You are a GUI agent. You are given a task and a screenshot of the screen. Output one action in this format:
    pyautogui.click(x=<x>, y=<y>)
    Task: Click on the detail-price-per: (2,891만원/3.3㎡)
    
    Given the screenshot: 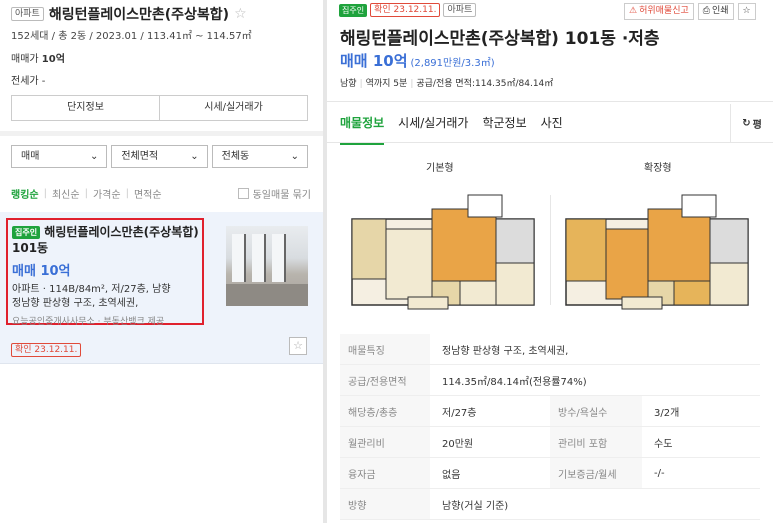 What is the action you would take?
    pyautogui.click(x=452, y=63)
    